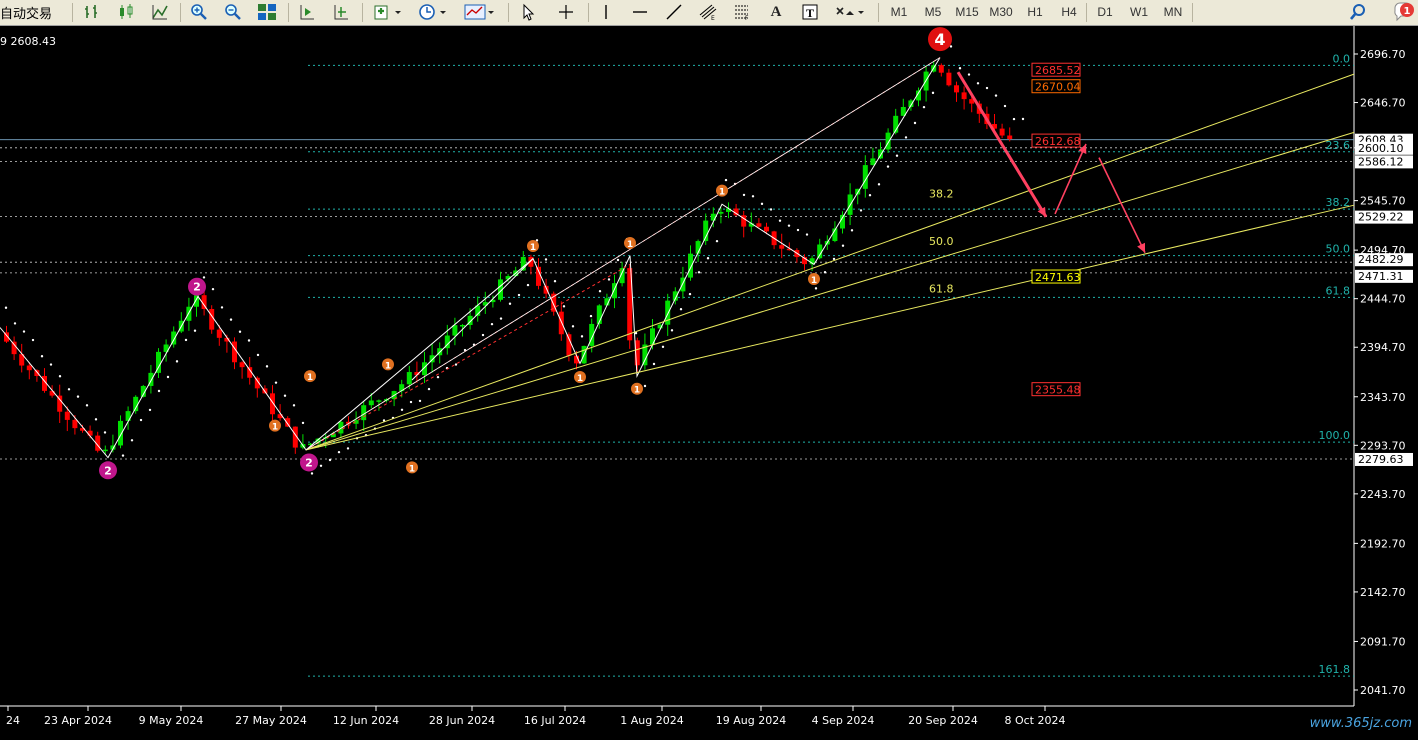 The image size is (1418, 740). Describe the element at coordinates (1069, 12) in the screenshot. I see `timeframe-h4: H4` at that location.